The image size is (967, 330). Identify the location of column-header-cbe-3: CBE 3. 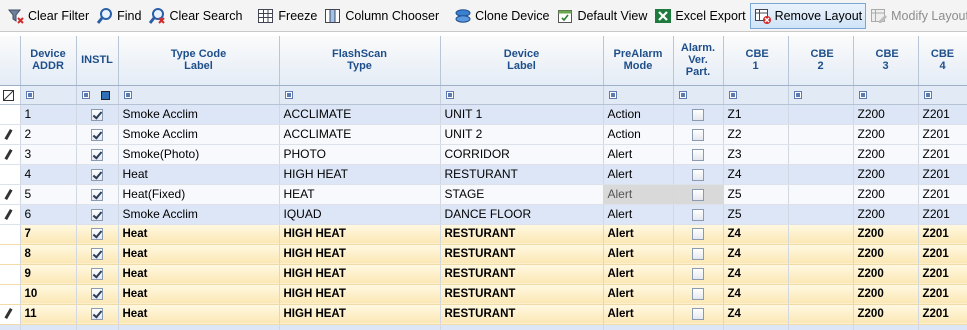
(886, 61).